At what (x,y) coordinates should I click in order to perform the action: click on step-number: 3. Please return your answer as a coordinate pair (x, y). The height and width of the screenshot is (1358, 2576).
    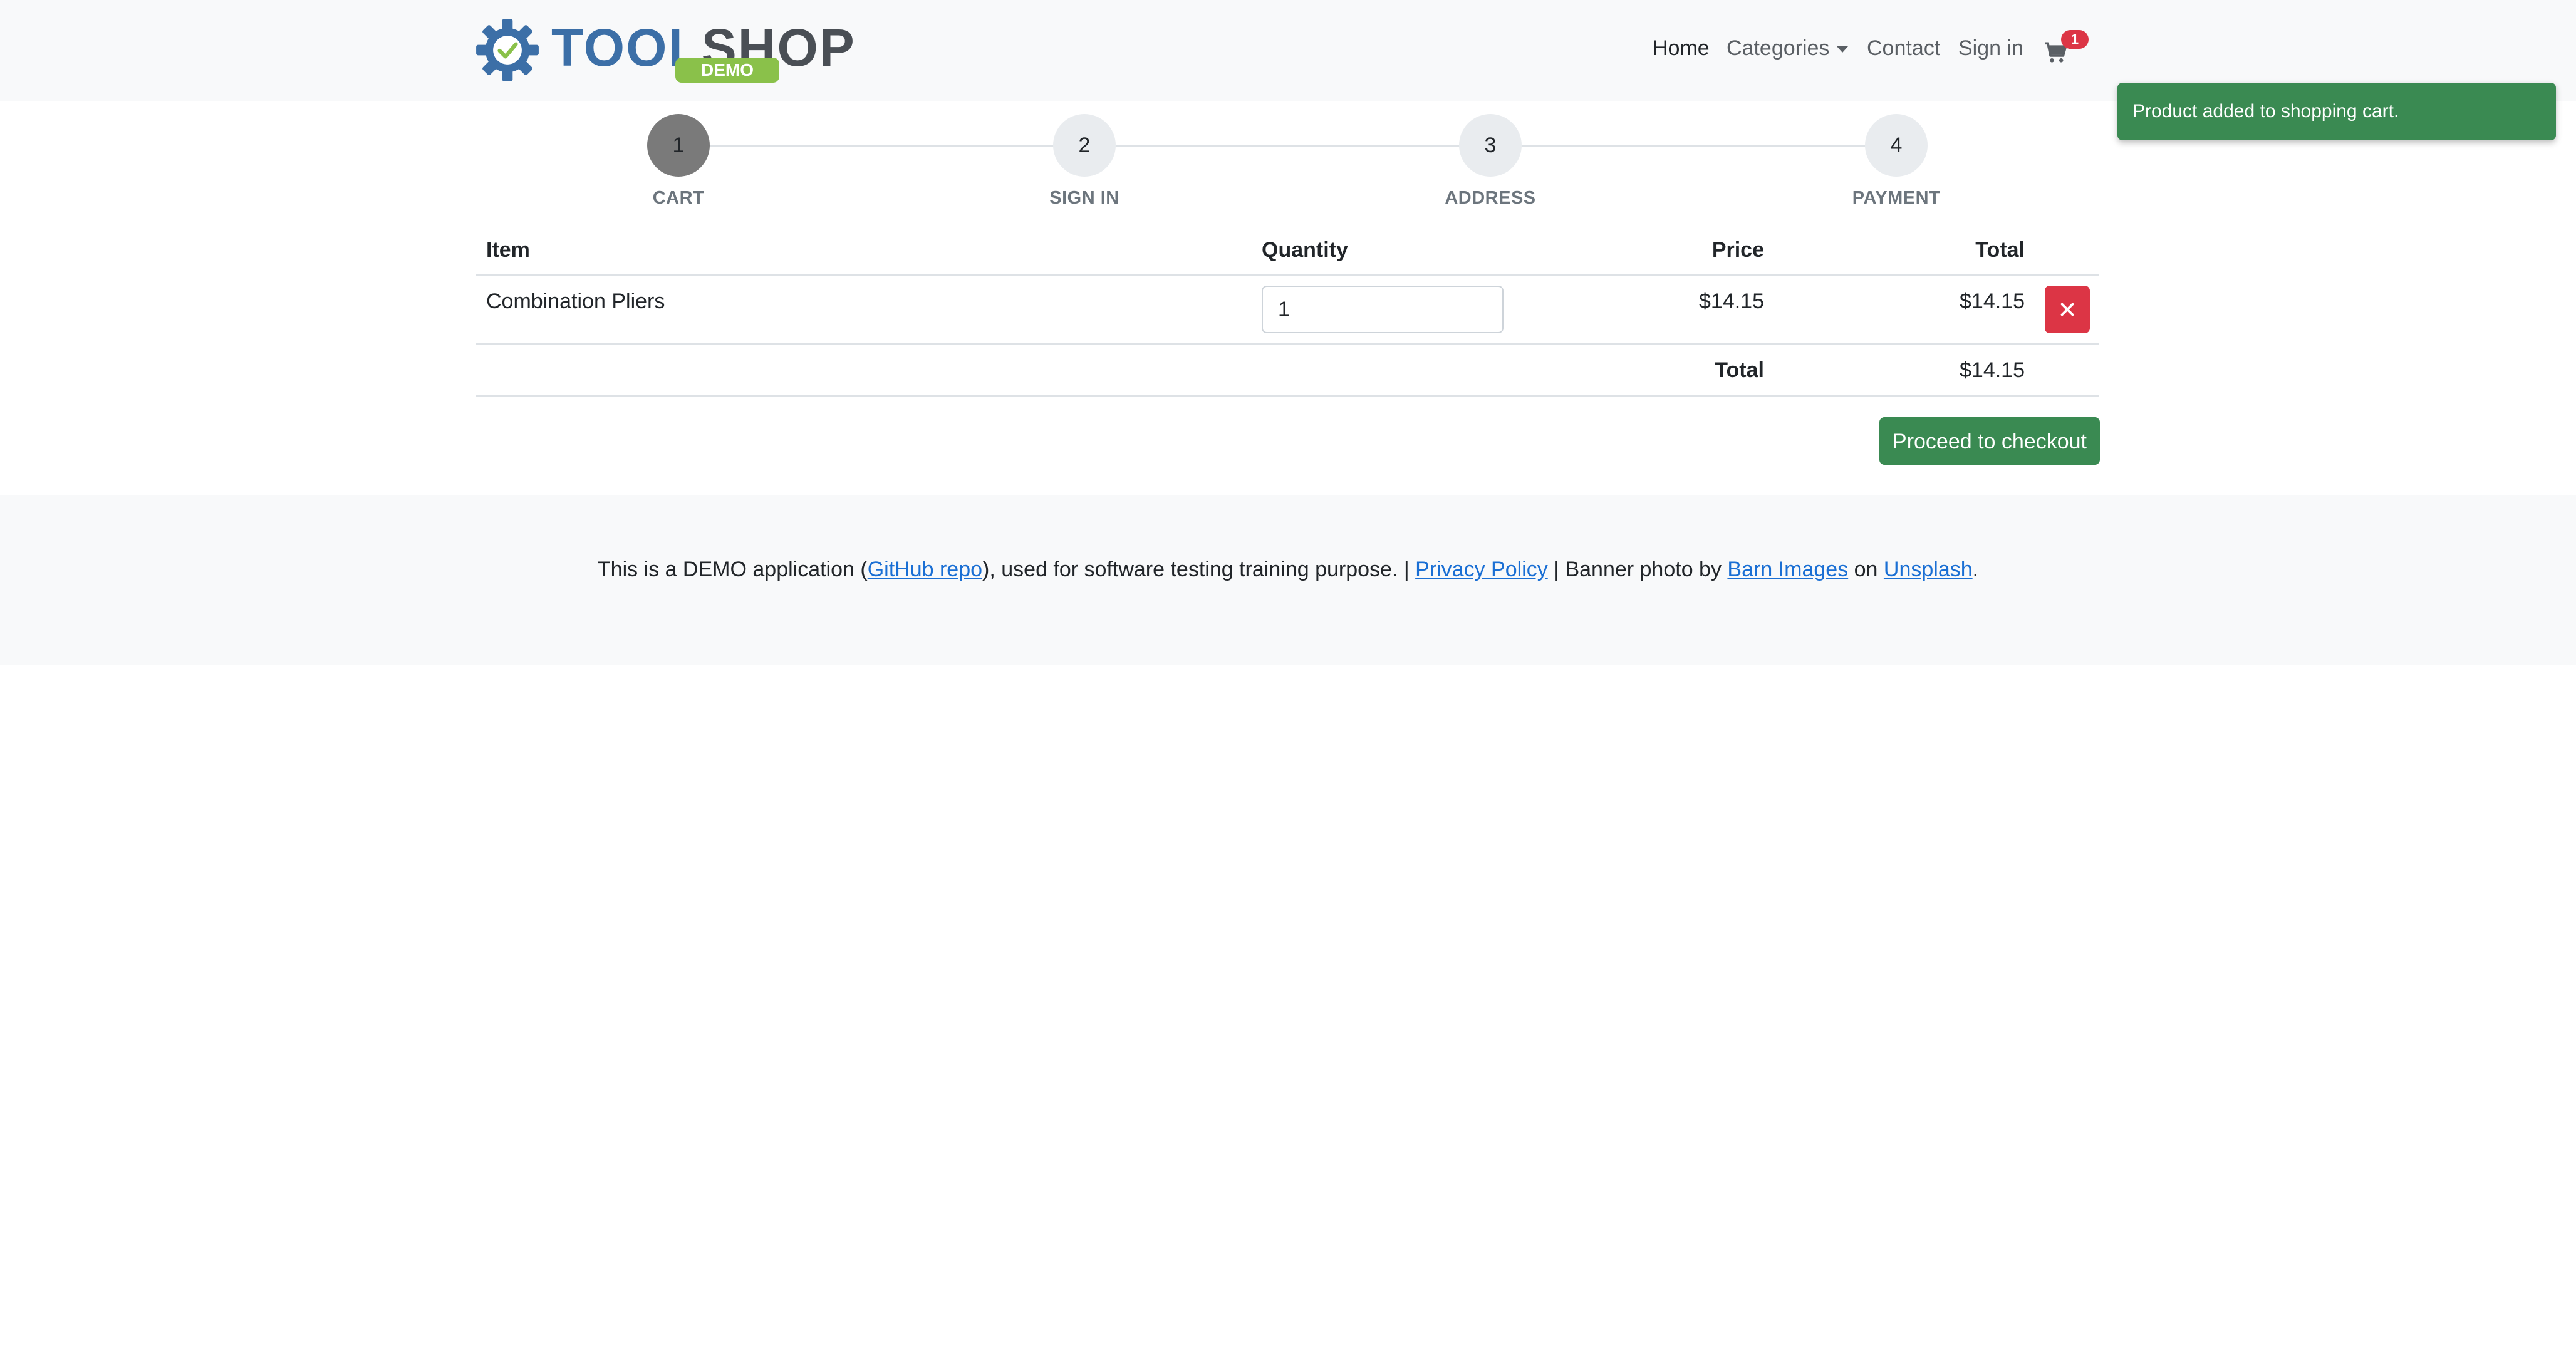
    Looking at the image, I should click on (1490, 146).